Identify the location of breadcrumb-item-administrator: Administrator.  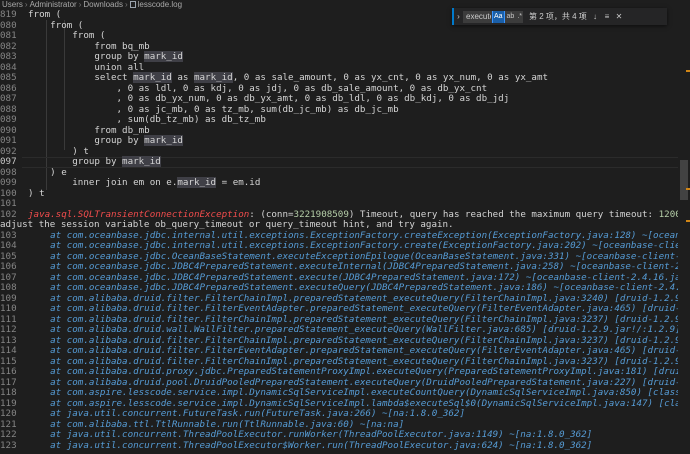
(53, 4).